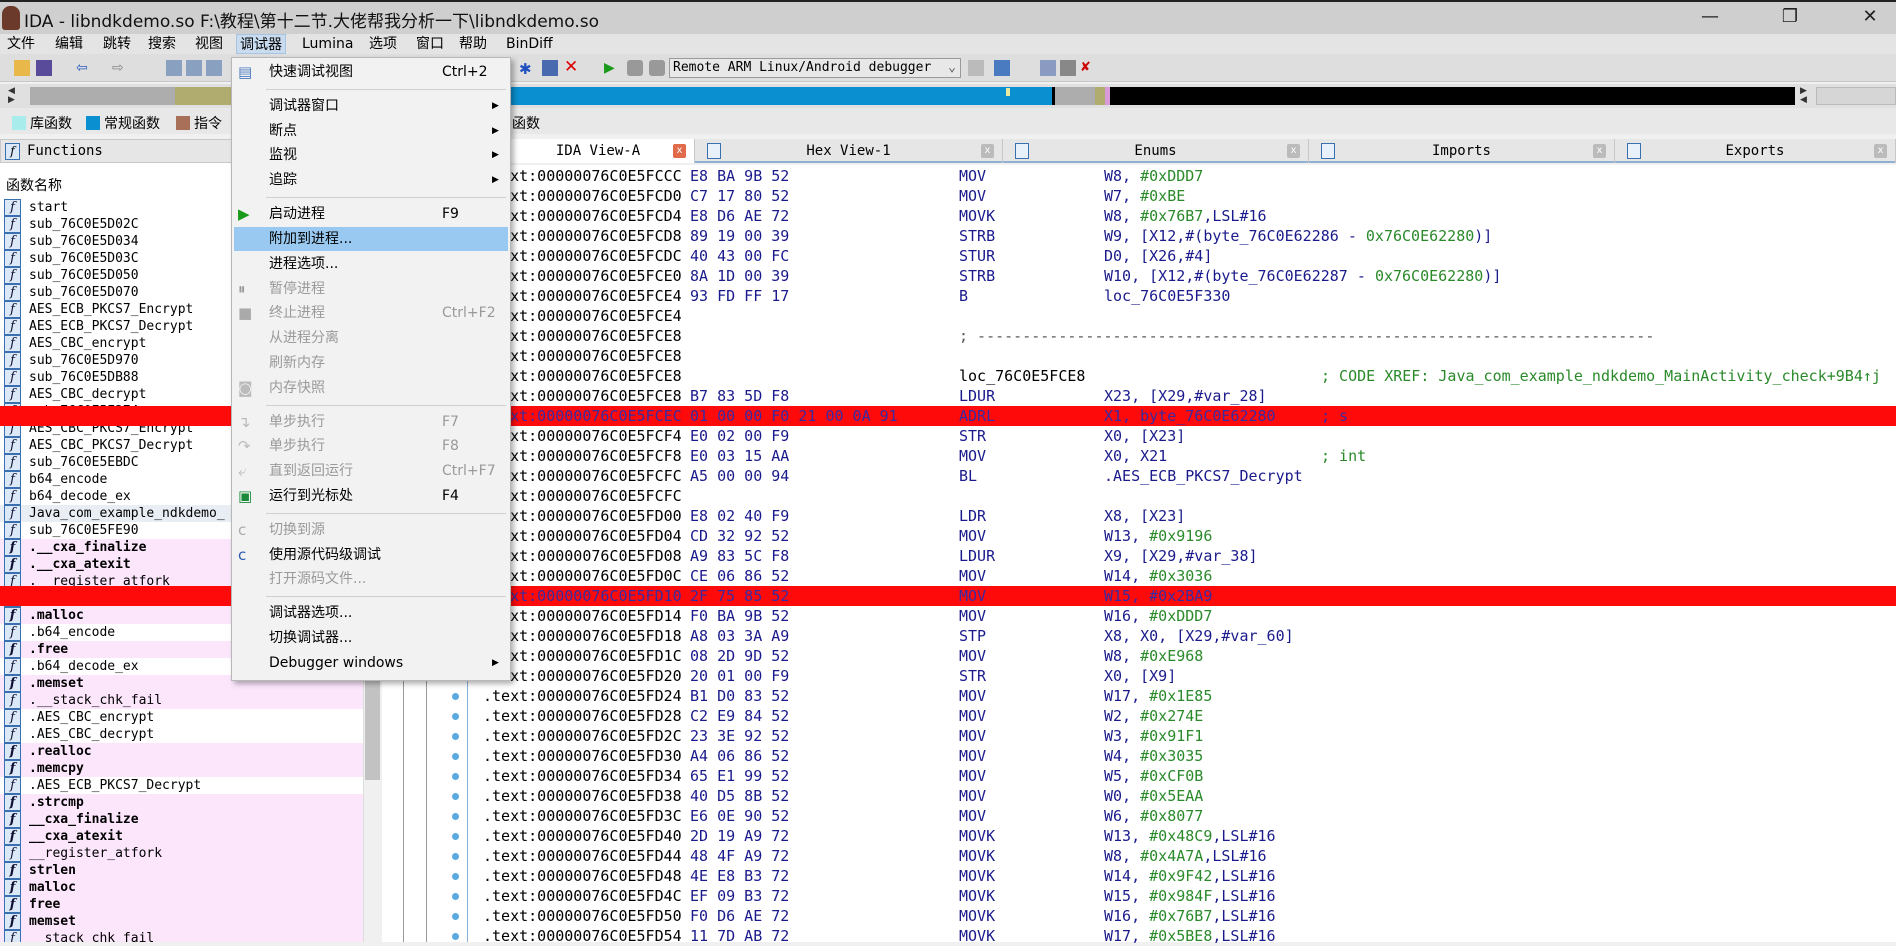 Image resolution: width=1896 pixels, height=946 pixels. What do you see at coordinates (383, 44) in the screenshot?
I see `menu-7: 选项` at bounding box center [383, 44].